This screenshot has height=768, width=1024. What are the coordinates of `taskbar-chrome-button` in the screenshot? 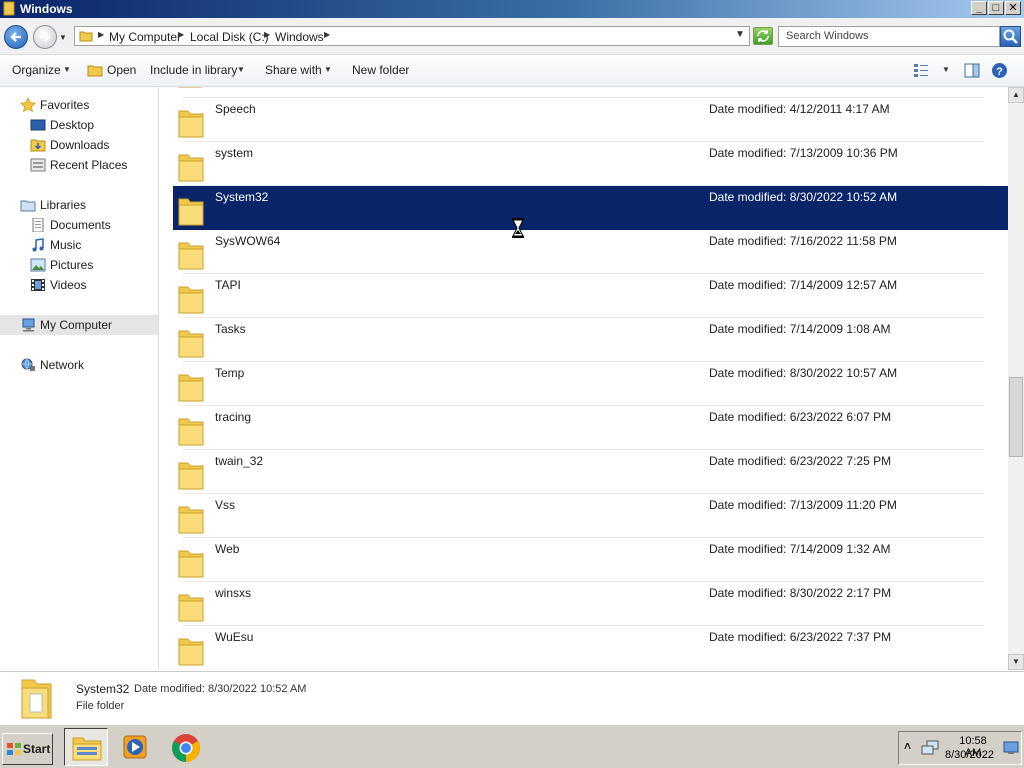 It's located at (186, 747).